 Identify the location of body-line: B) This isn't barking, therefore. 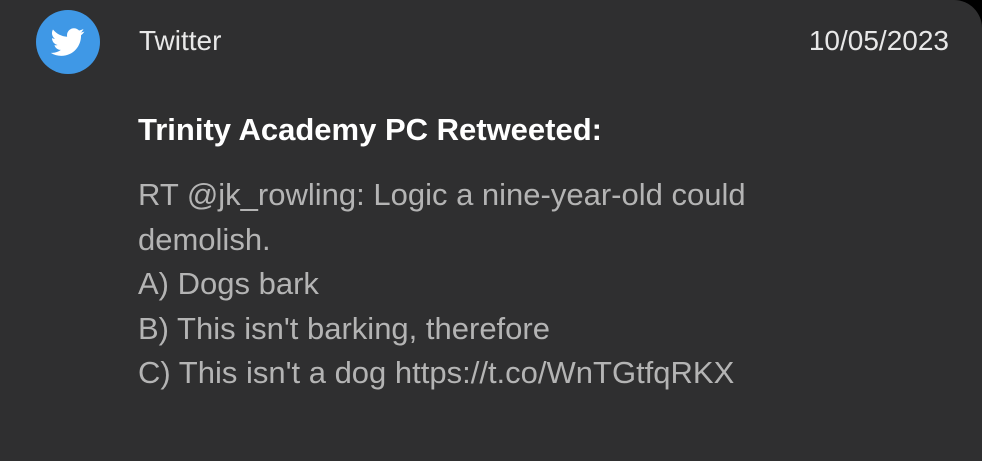
(344, 328).